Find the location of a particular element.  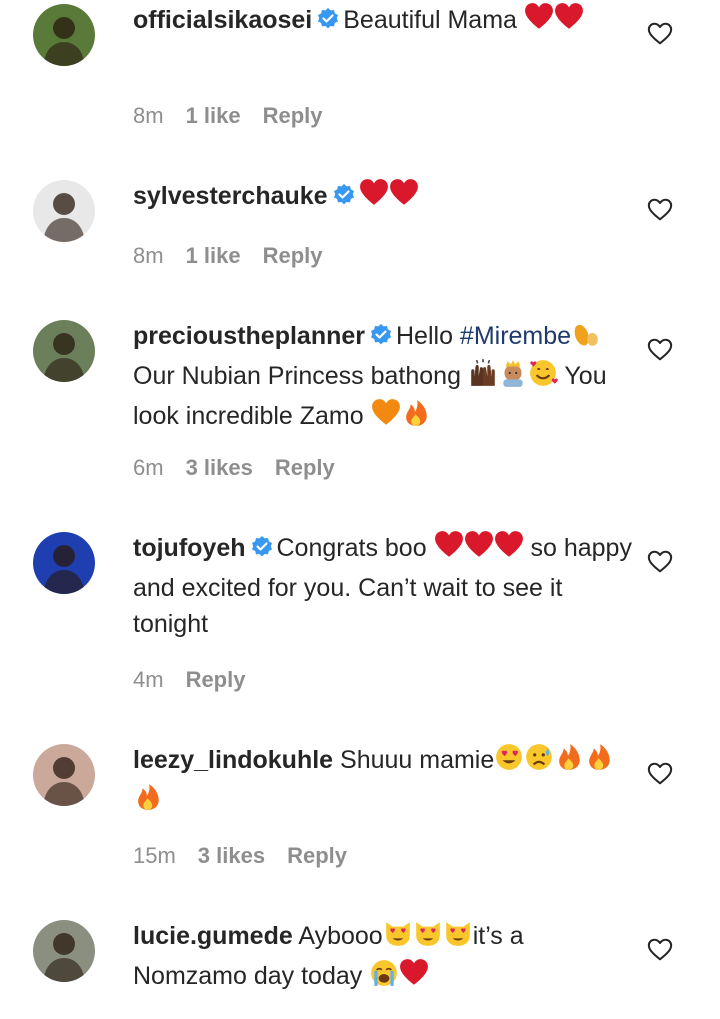

sad-sweat-icon is located at coordinates (539, 762).